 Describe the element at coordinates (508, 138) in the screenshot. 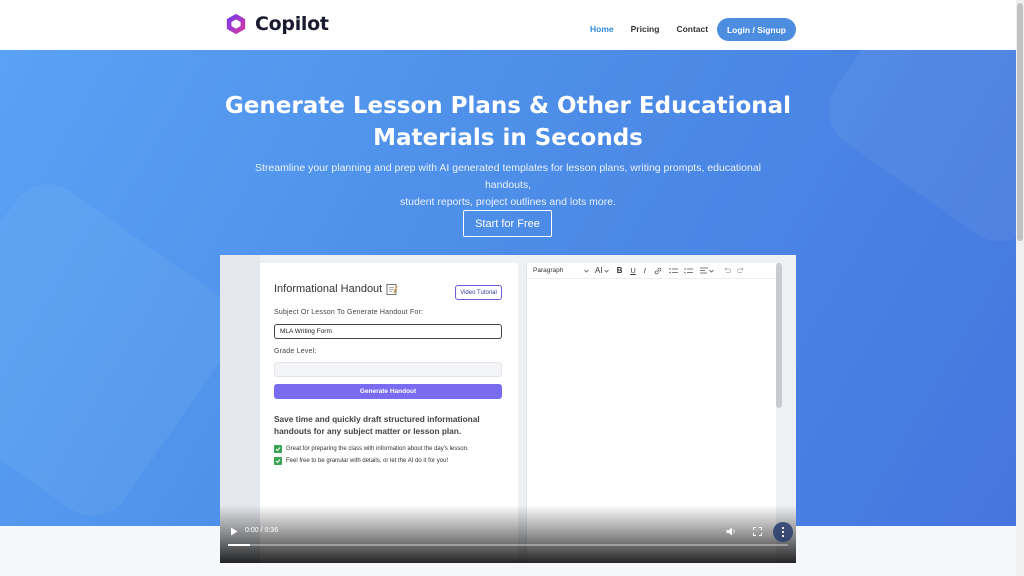

I see `hero-title-line2: Materials in Seconds` at that location.